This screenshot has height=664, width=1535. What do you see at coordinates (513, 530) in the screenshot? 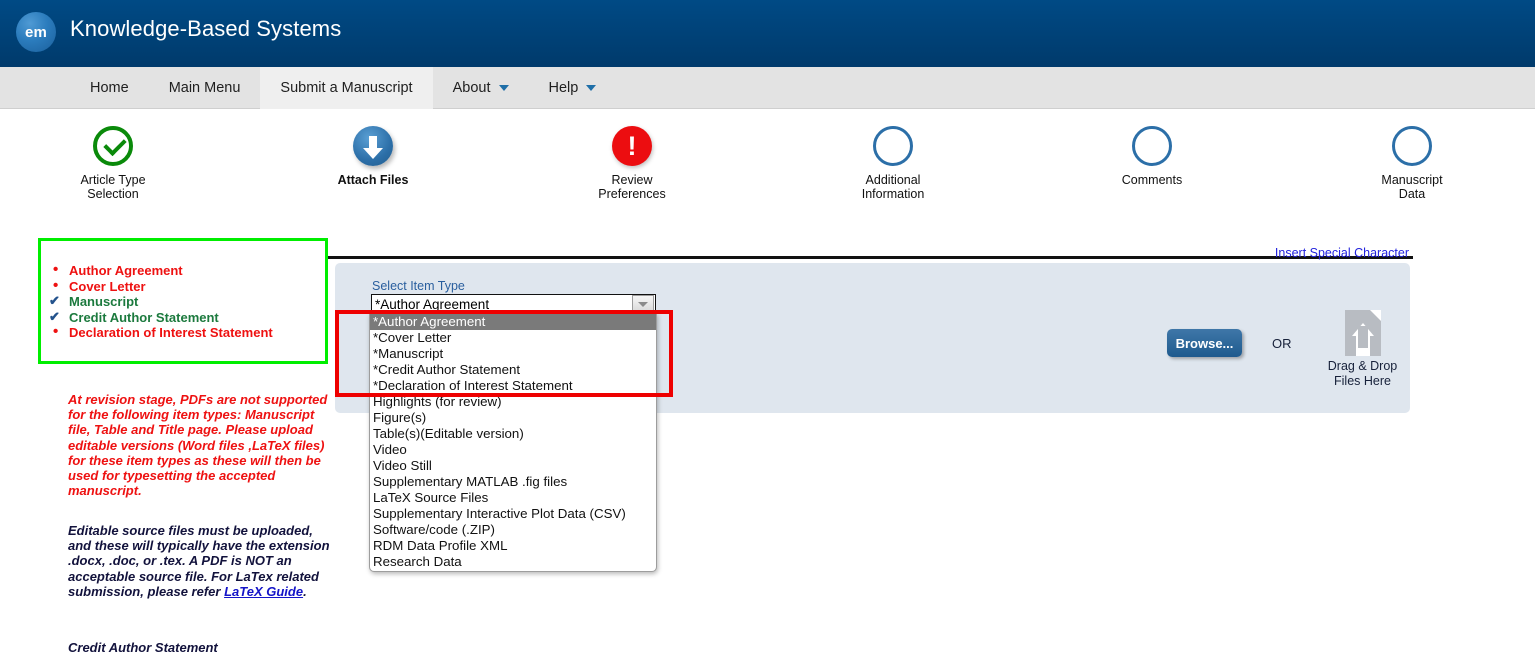
I see `dropdown-option: Software/code (.ZIP)` at bounding box center [513, 530].